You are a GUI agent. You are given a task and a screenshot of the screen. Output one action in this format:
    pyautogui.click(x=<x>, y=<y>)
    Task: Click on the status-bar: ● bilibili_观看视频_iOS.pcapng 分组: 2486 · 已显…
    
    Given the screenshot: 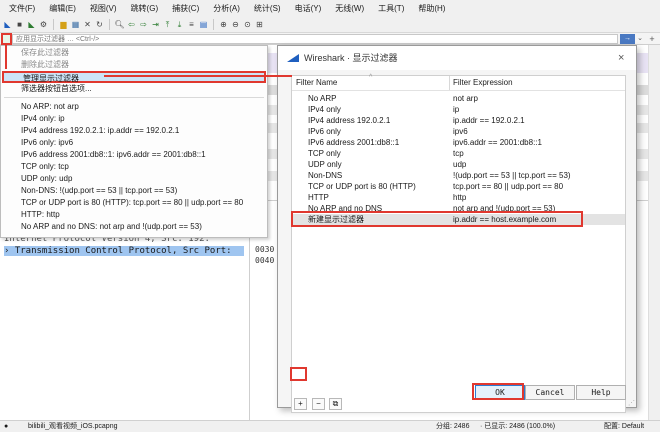 What is the action you would take?
    pyautogui.click(x=330, y=426)
    